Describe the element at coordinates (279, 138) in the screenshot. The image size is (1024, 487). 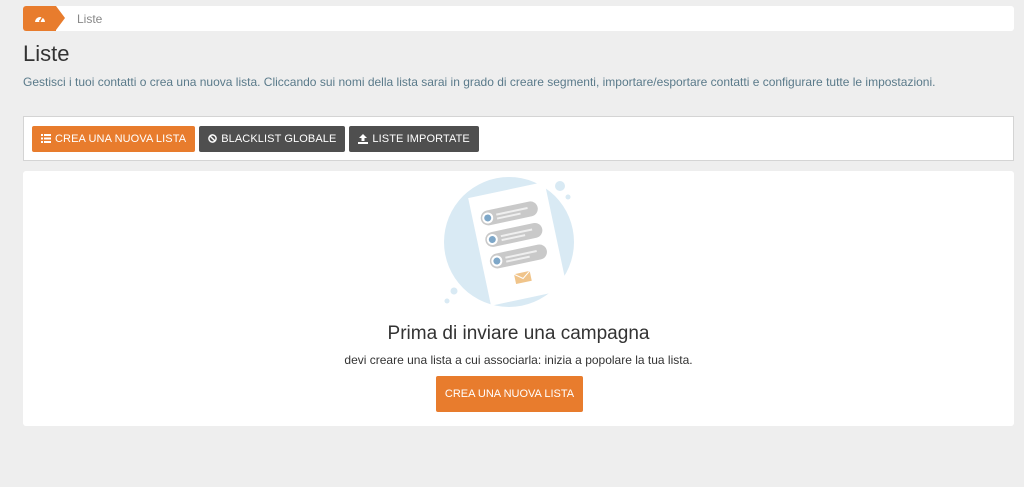
I see `global-blacklist-label: BLACKLIST GLOBALE` at that location.